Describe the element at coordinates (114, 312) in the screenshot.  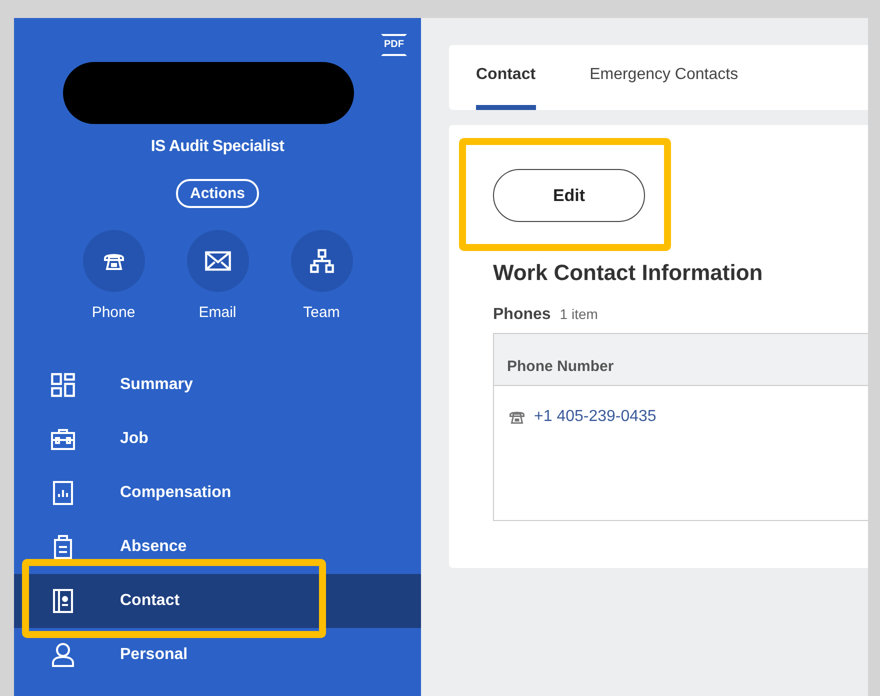
I see `action-label: Phone` at that location.